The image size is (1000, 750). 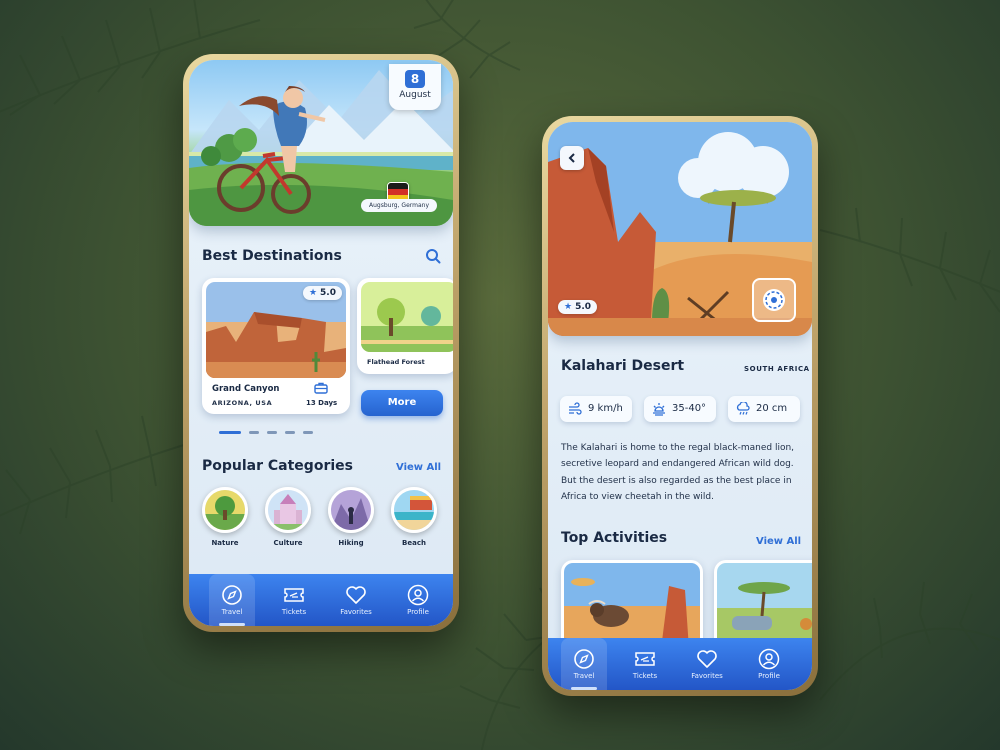 I want to click on place-country: SOUTH AFRICA, so click(x=777, y=369).